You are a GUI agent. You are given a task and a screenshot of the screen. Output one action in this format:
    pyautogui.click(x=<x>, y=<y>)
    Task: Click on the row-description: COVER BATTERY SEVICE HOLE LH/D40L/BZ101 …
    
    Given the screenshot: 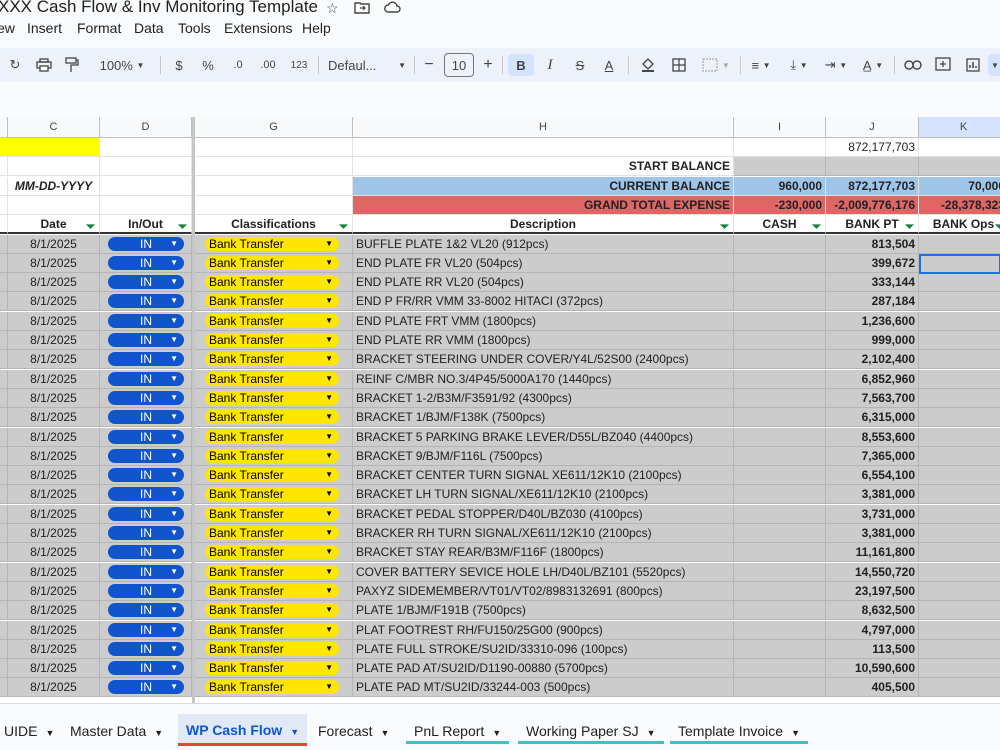 What is the action you would take?
    pyautogui.click(x=543, y=572)
    